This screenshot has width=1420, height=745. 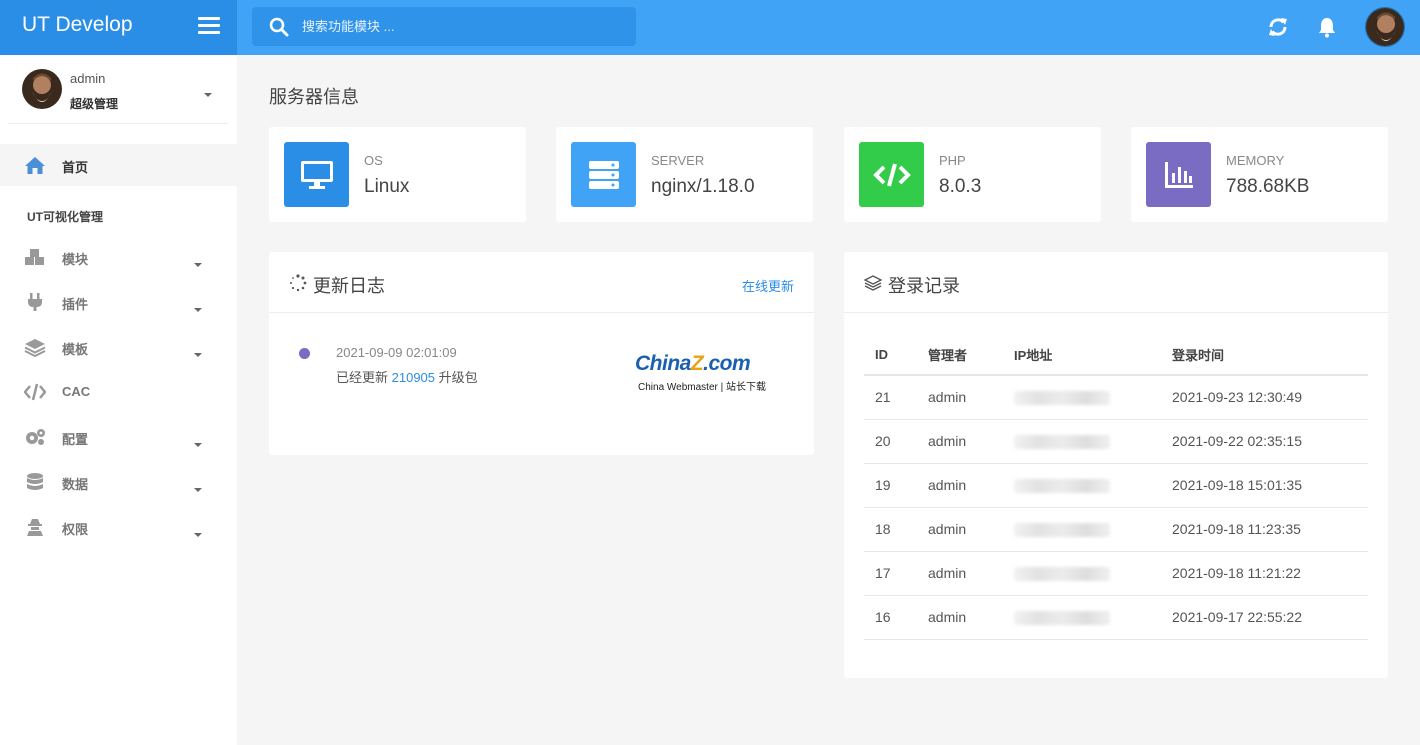 I want to click on search-icon, so click(x=279, y=27).